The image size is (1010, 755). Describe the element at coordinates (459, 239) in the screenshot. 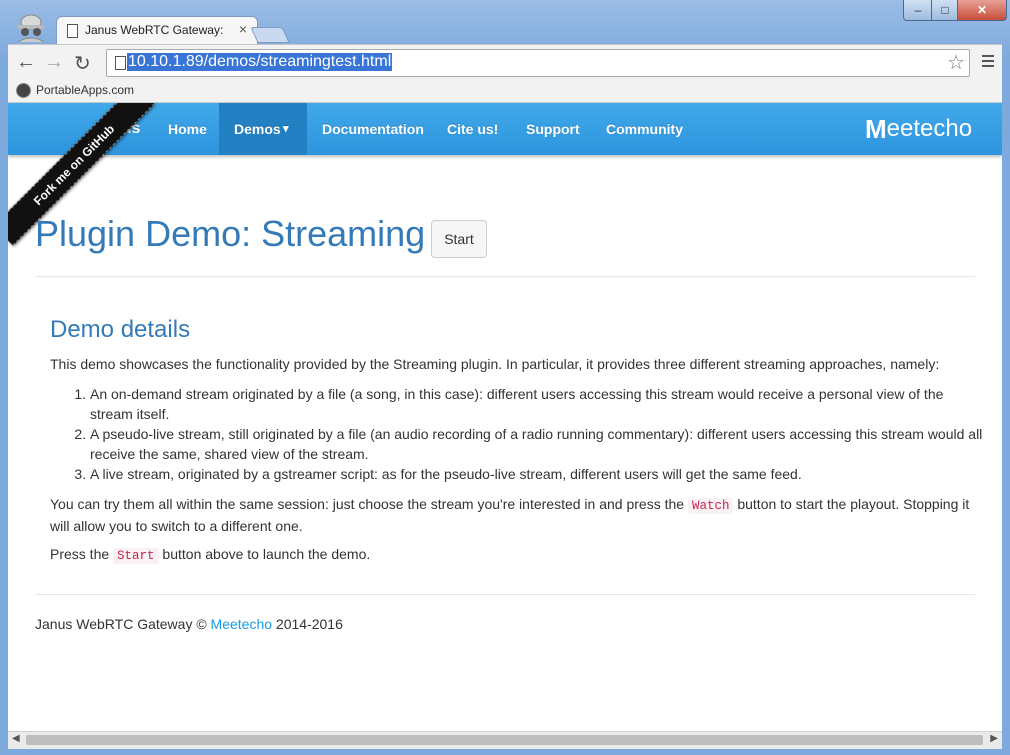

I see `start-button: Start` at that location.